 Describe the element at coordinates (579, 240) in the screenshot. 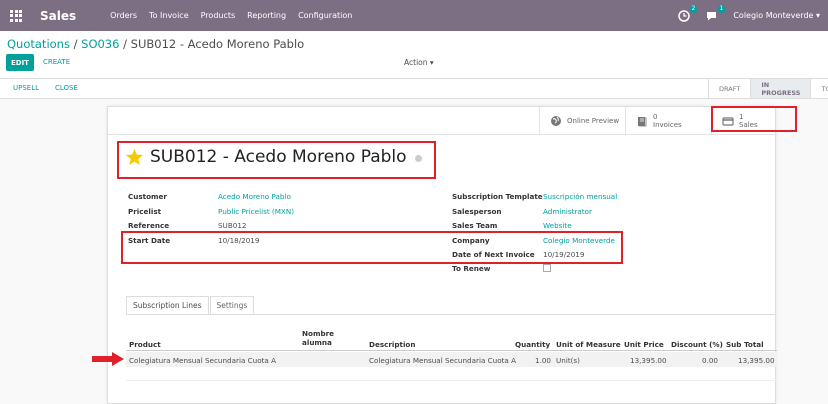

I see `company-value: Colegio Monteverde` at that location.